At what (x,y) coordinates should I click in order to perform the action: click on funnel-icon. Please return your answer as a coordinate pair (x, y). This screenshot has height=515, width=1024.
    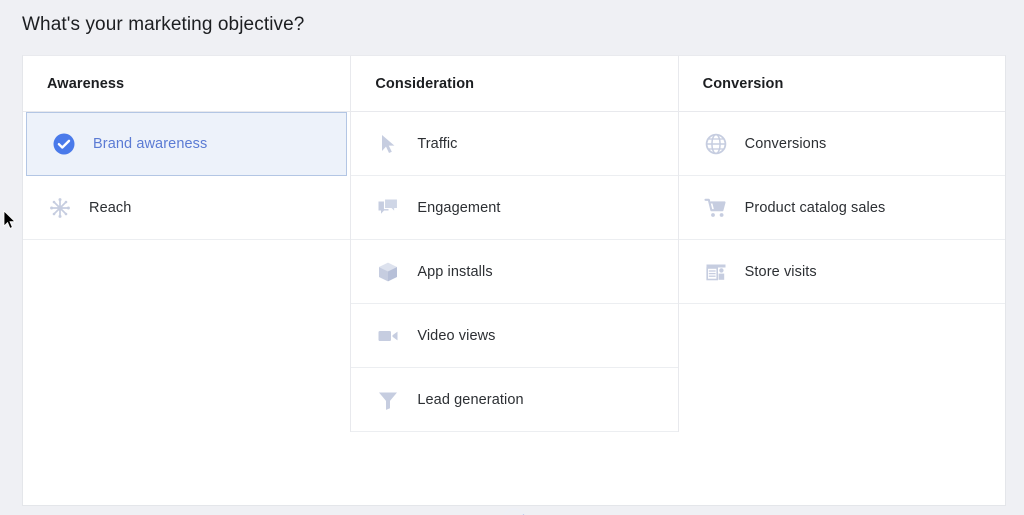
    Looking at the image, I should click on (388, 400).